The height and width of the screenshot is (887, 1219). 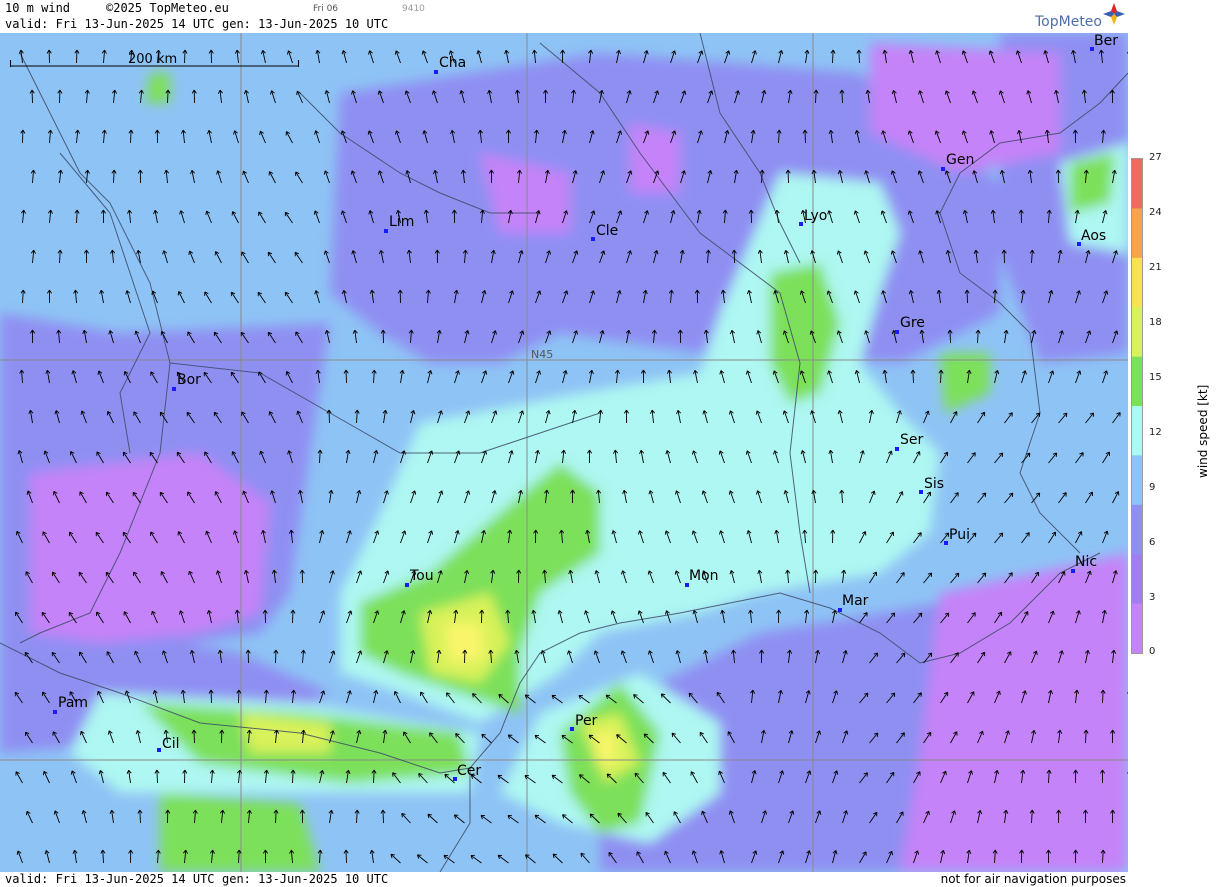 What do you see at coordinates (704, 576) in the screenshot?
I see `city-label: Mon` at bounding box center [704, 576].